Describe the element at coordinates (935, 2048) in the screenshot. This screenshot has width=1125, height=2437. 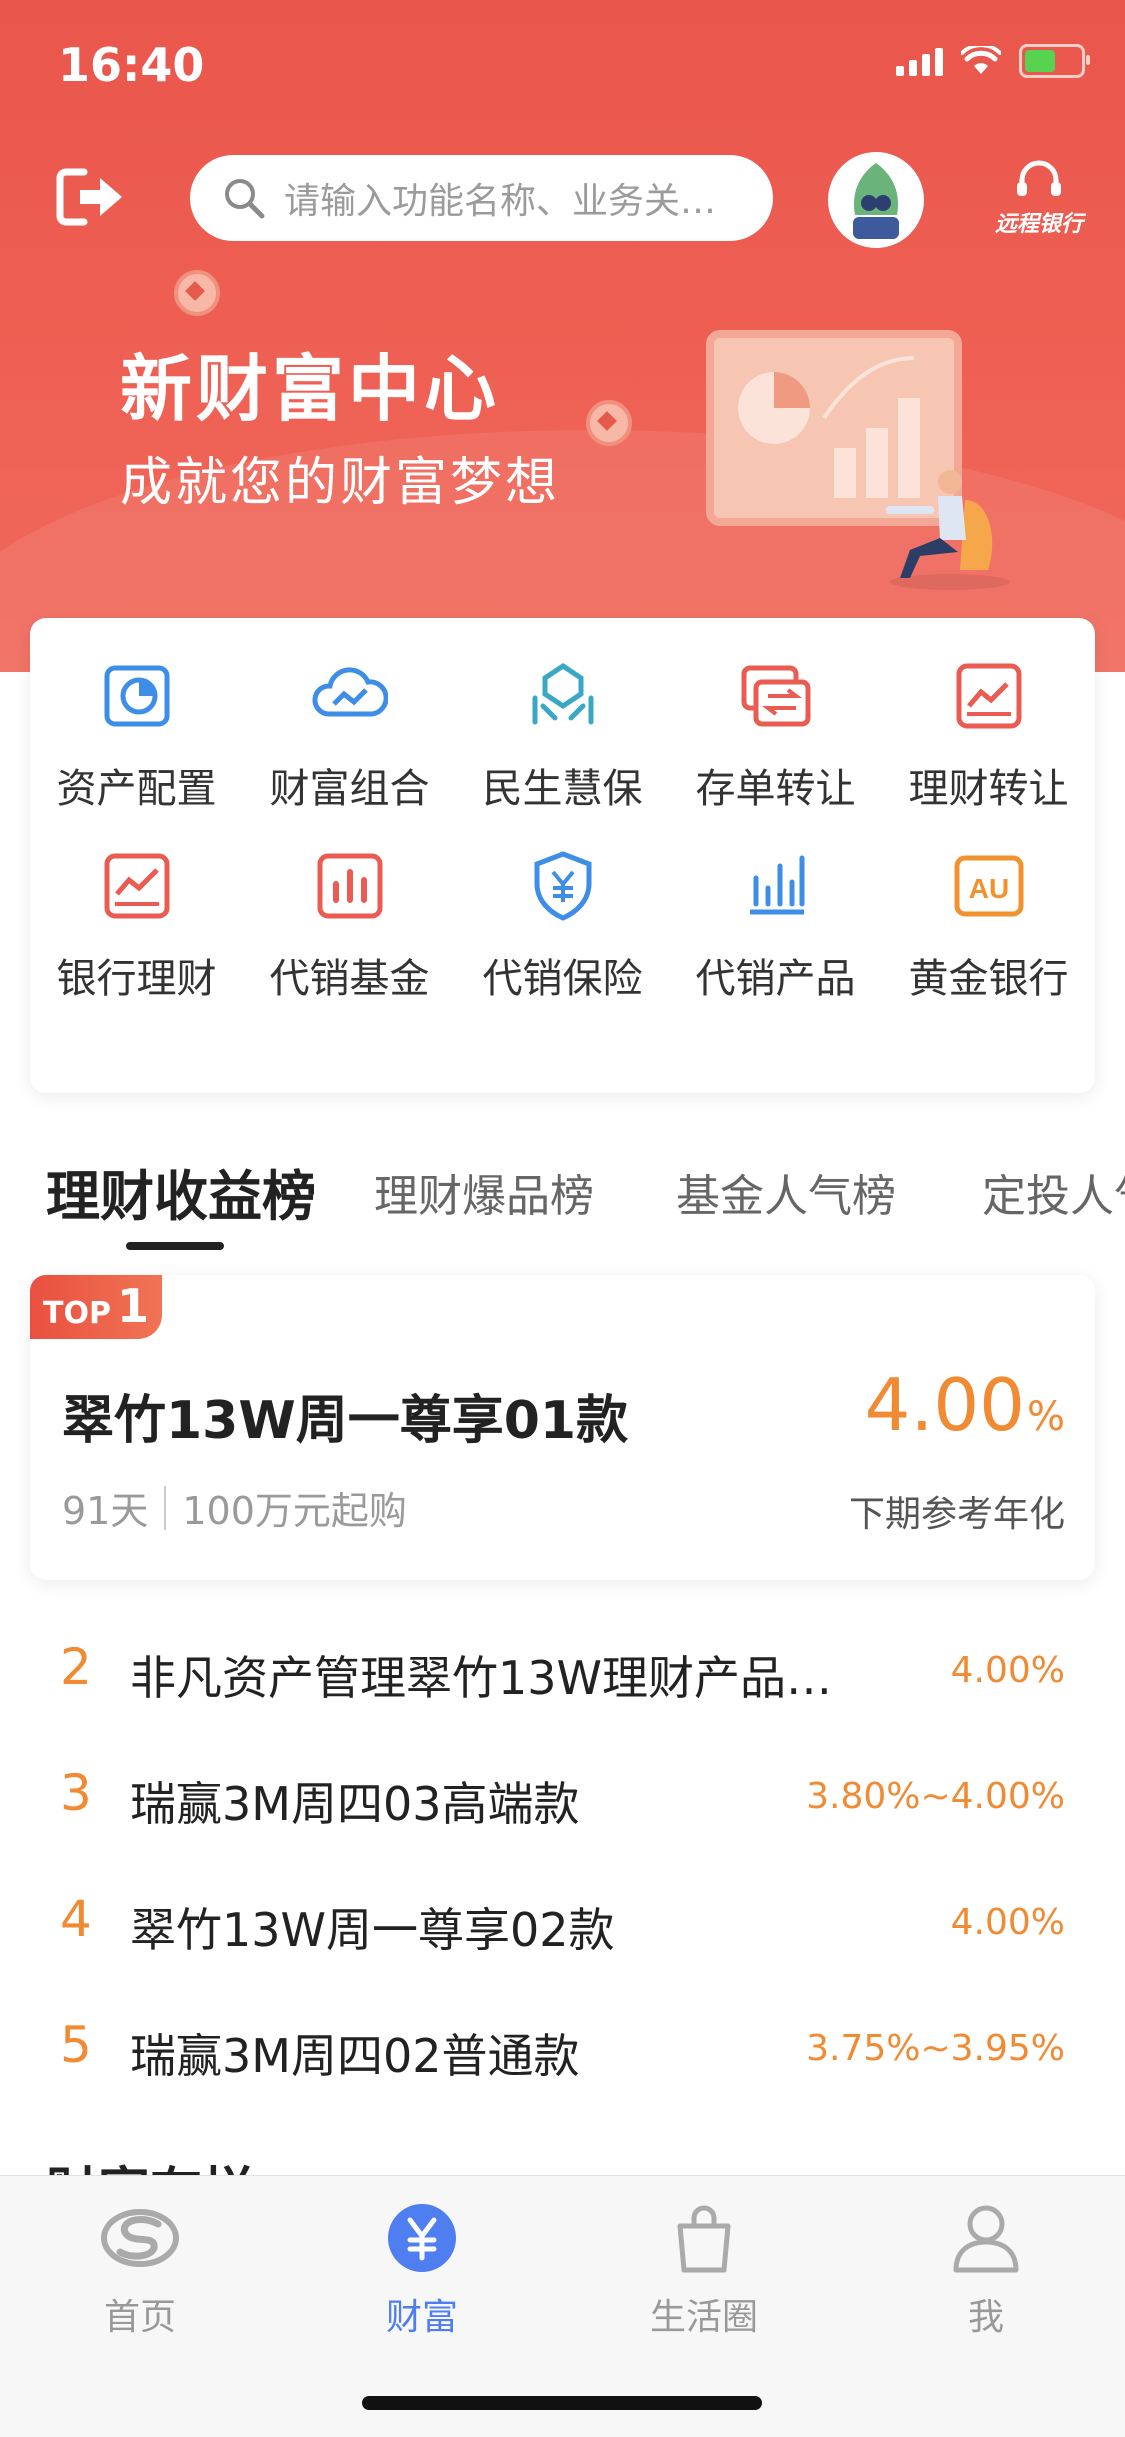
I see `rank-rate: 3.75%~3.95%` at that location.